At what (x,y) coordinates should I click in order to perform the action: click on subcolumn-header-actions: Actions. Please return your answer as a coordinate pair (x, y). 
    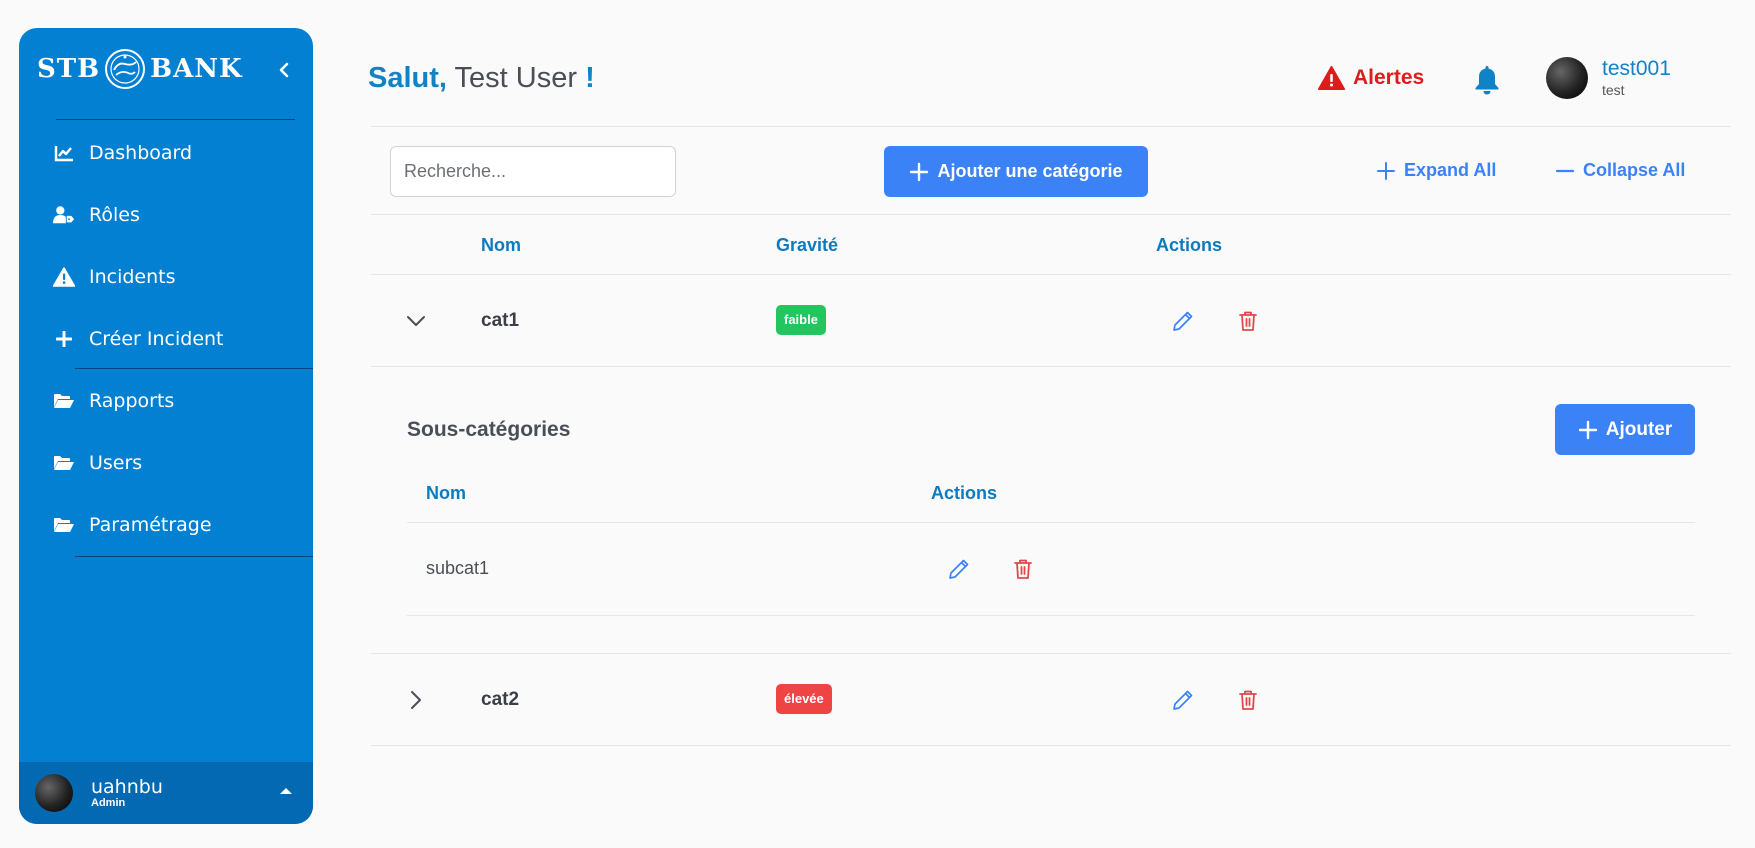
    Looking at the image, I should click on (964, 493).